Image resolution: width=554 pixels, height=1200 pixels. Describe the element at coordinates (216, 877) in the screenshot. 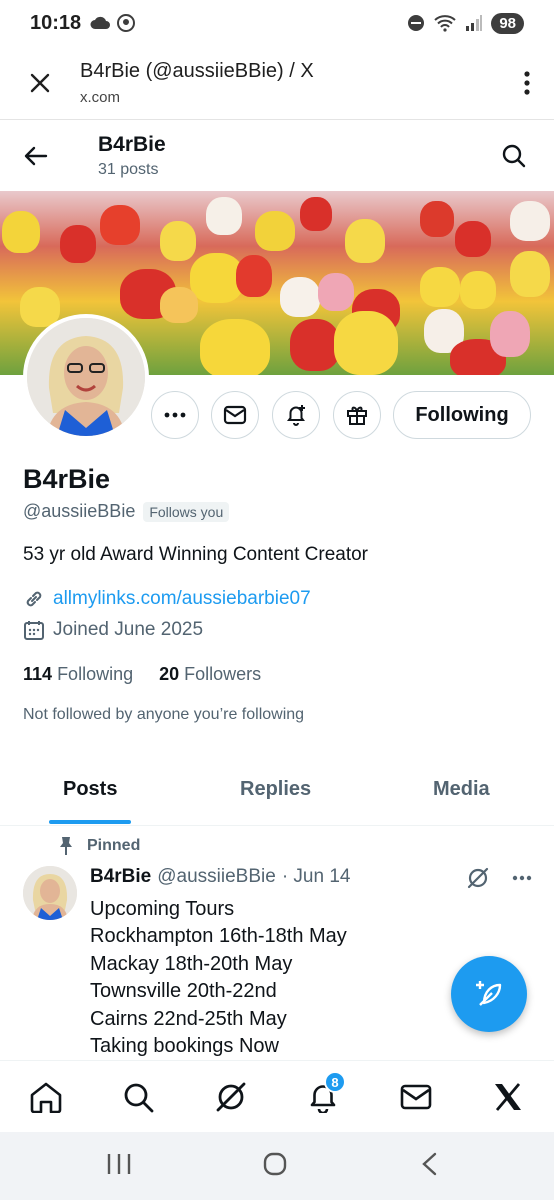

I see `post-author-handle: @aussiieBBie` at that location.